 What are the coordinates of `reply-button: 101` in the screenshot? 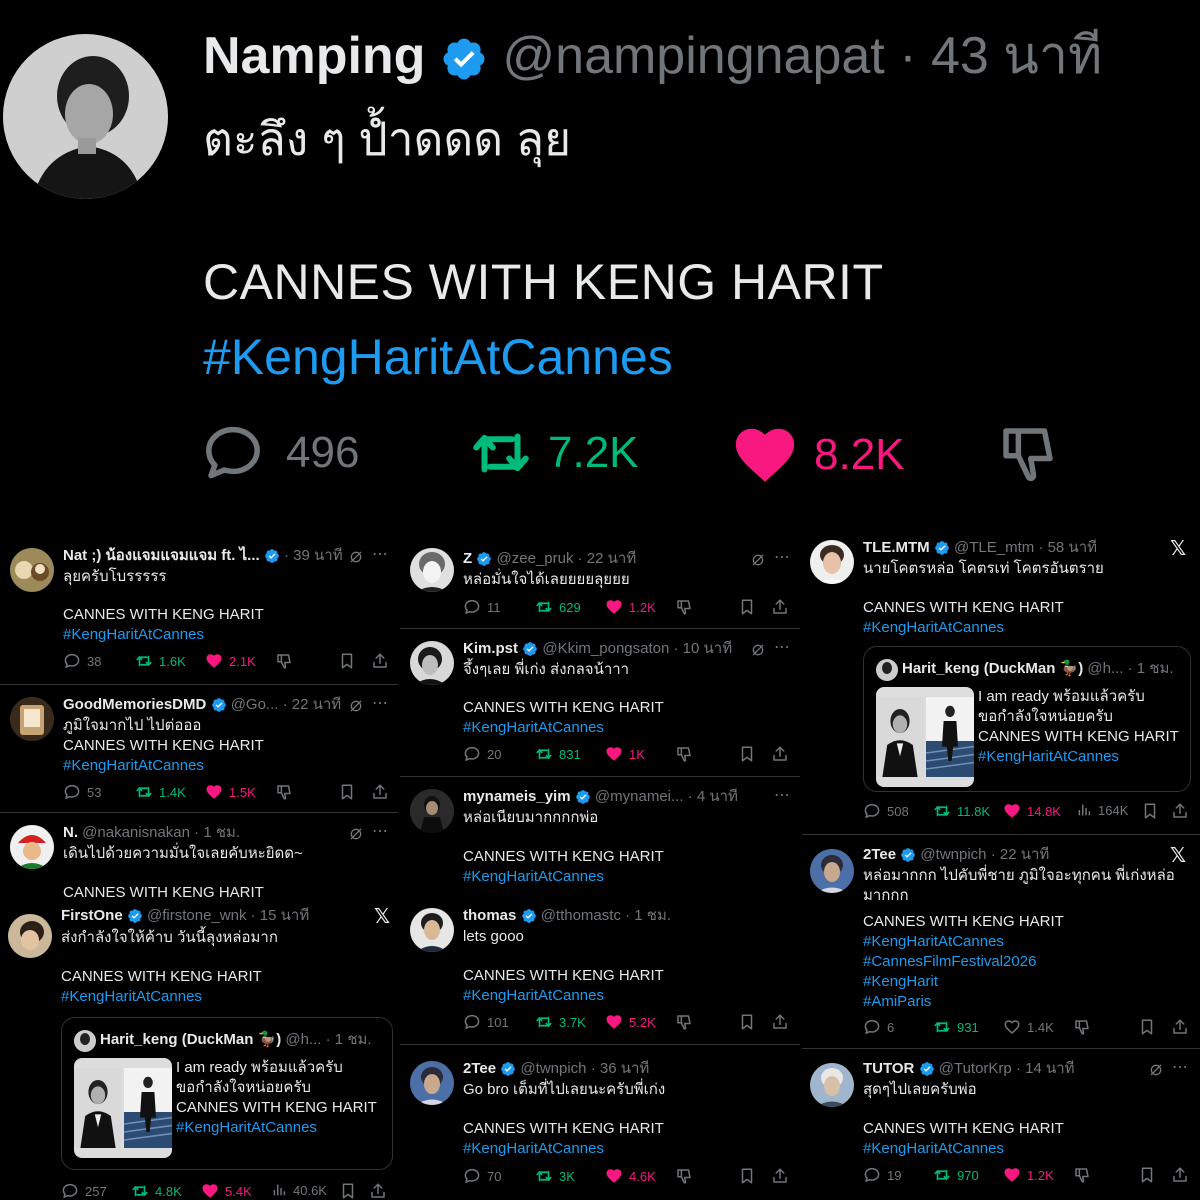 It's located at (486, 1022).